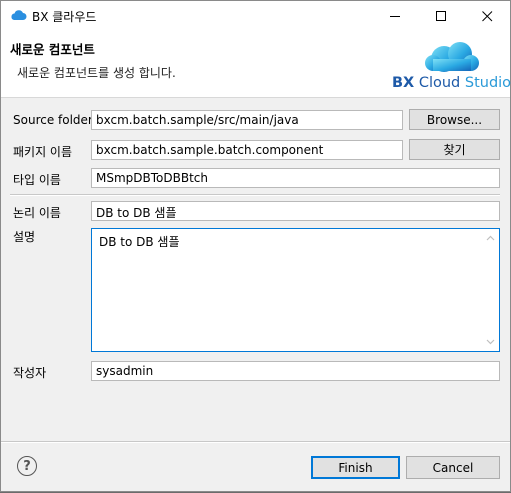 This screenshot has height=493, width=511. I want to click on minimize-button, so click(395, 16).